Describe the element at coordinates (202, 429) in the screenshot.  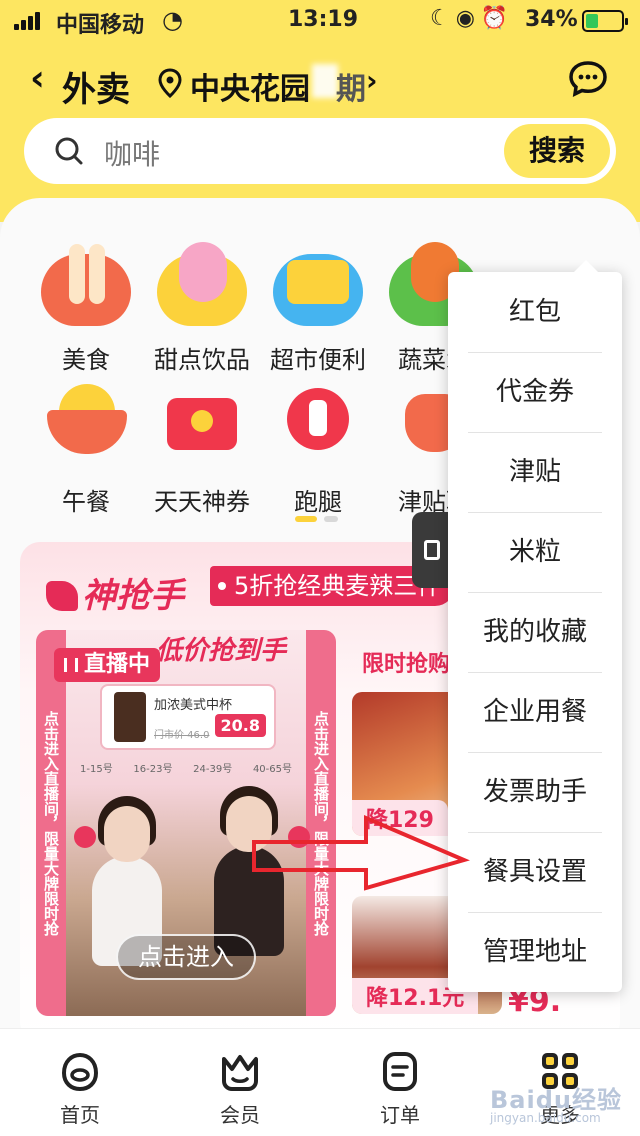
I see `coupon-icon` at that location.